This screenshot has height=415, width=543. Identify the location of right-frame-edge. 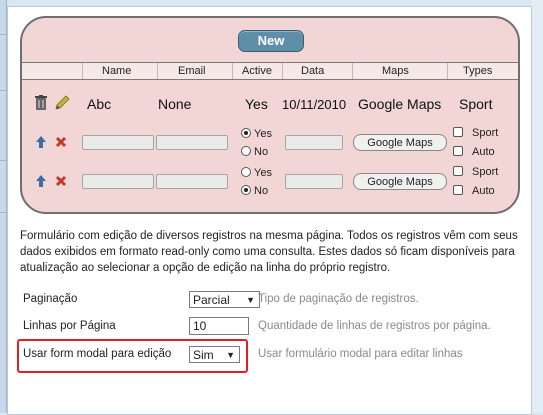
(537, 206).